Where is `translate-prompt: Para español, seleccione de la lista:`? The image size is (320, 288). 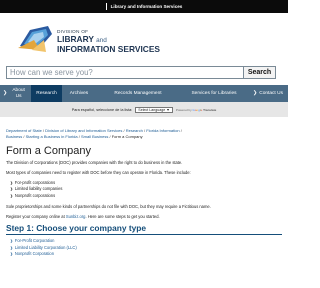
translate-prompt: Para español, seleccione de la lista: is located at coordinates (102, 109).